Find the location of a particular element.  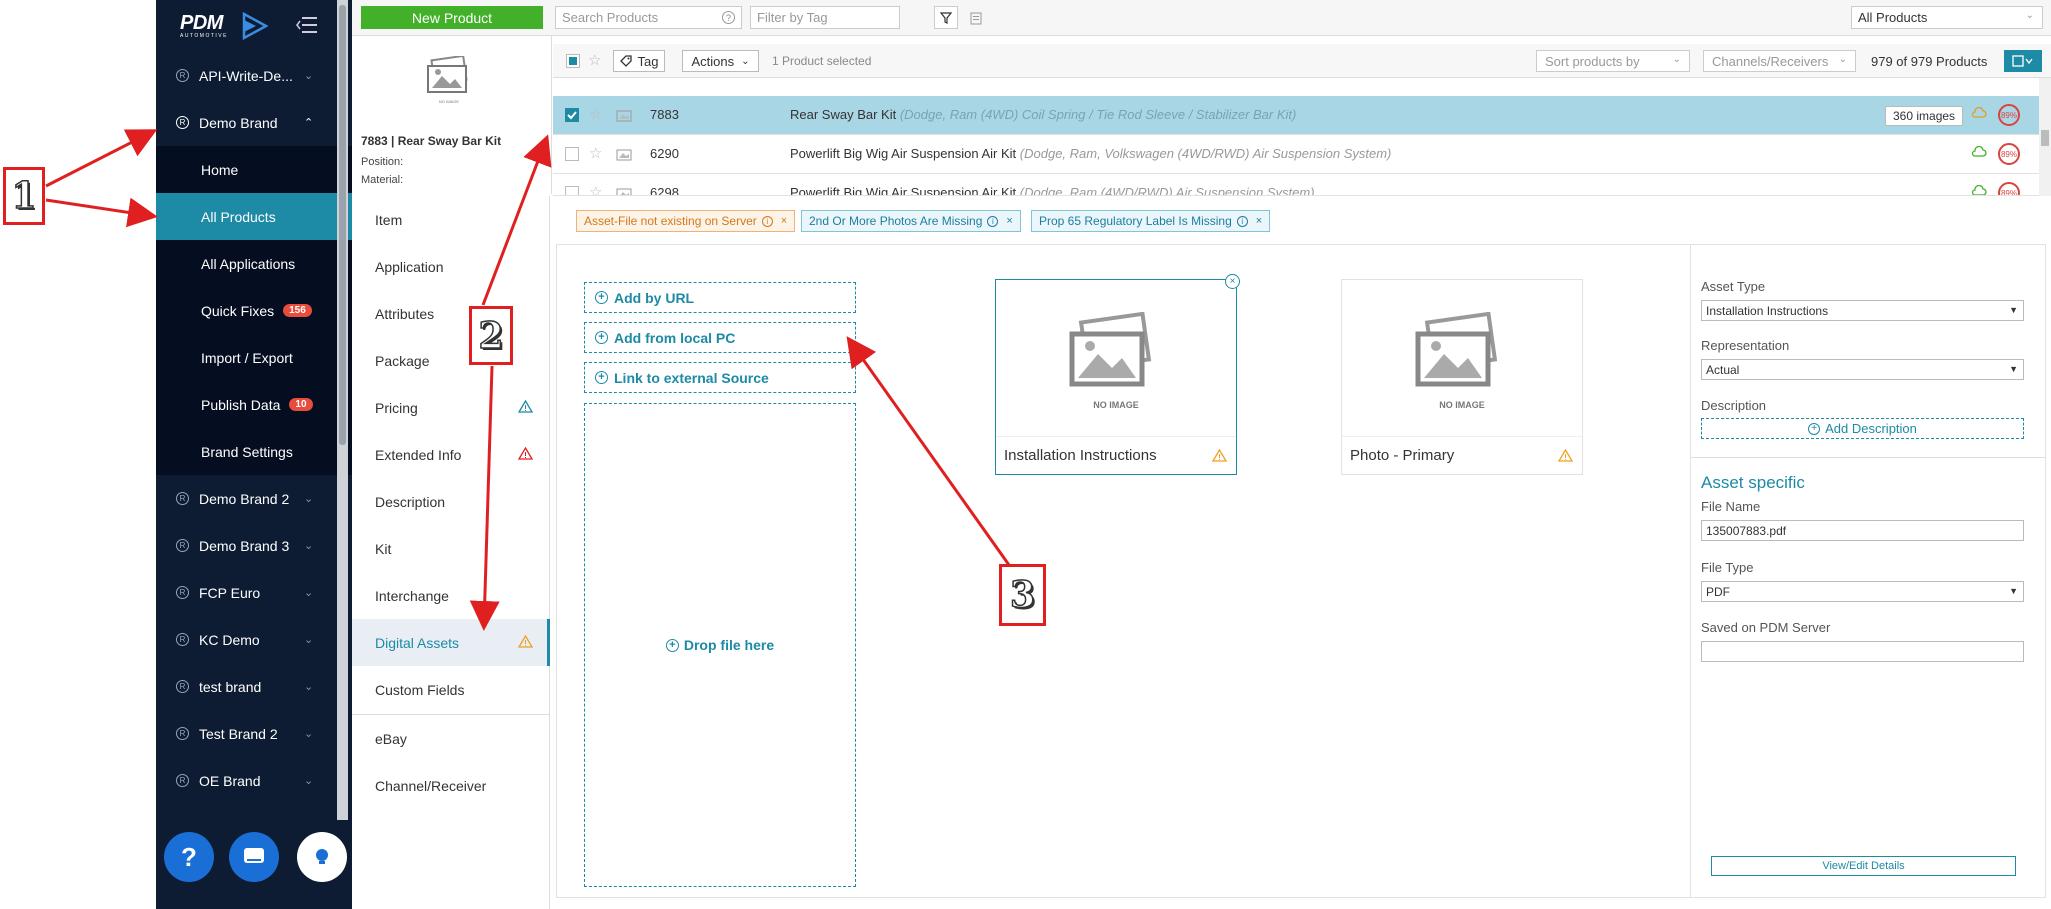

tab-description: Description is located at coordinates (451, 501).